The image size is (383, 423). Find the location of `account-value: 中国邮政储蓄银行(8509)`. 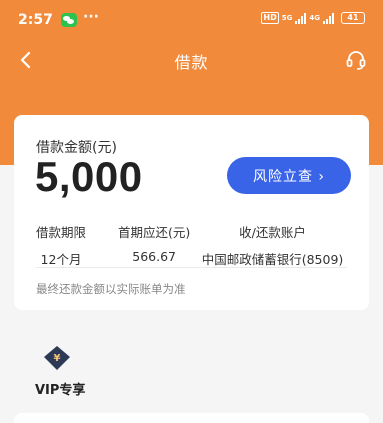

account-value: 中国邮政储蓄银行(8509) is located at coordinates (272, 258).